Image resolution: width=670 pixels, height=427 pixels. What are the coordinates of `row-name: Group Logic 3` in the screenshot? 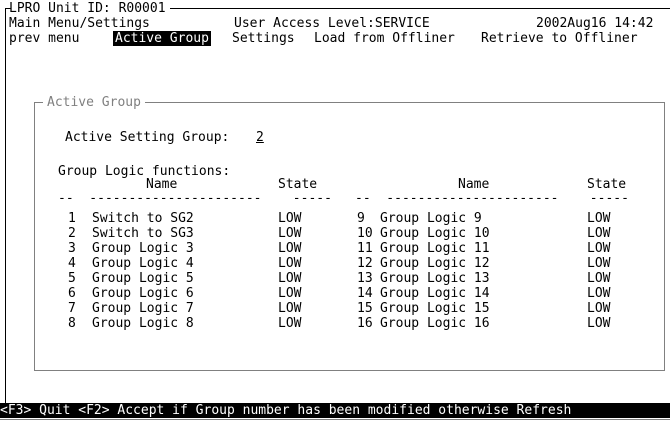 It's located at (143, 248).